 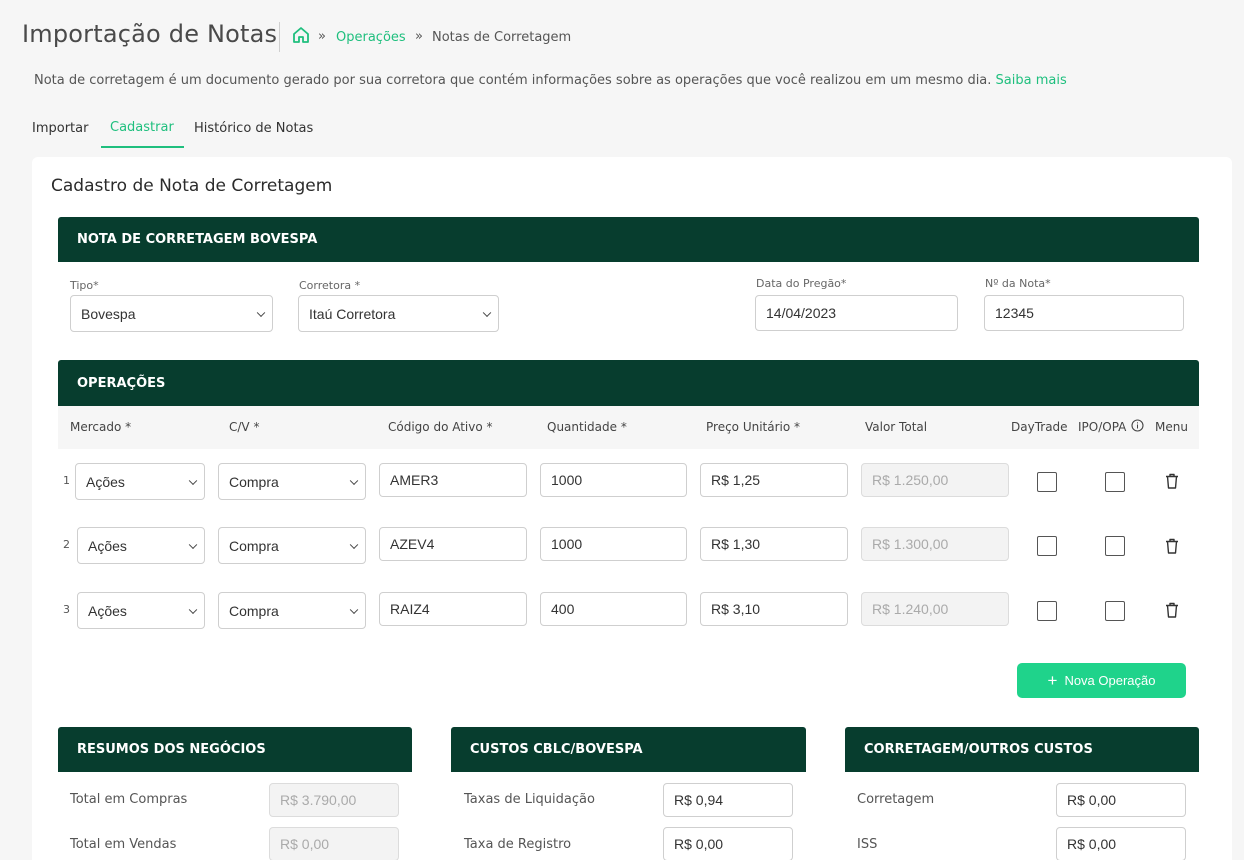 I want to click on column-header-ipo: IPO/OPA, so click(x=1102, y=427).